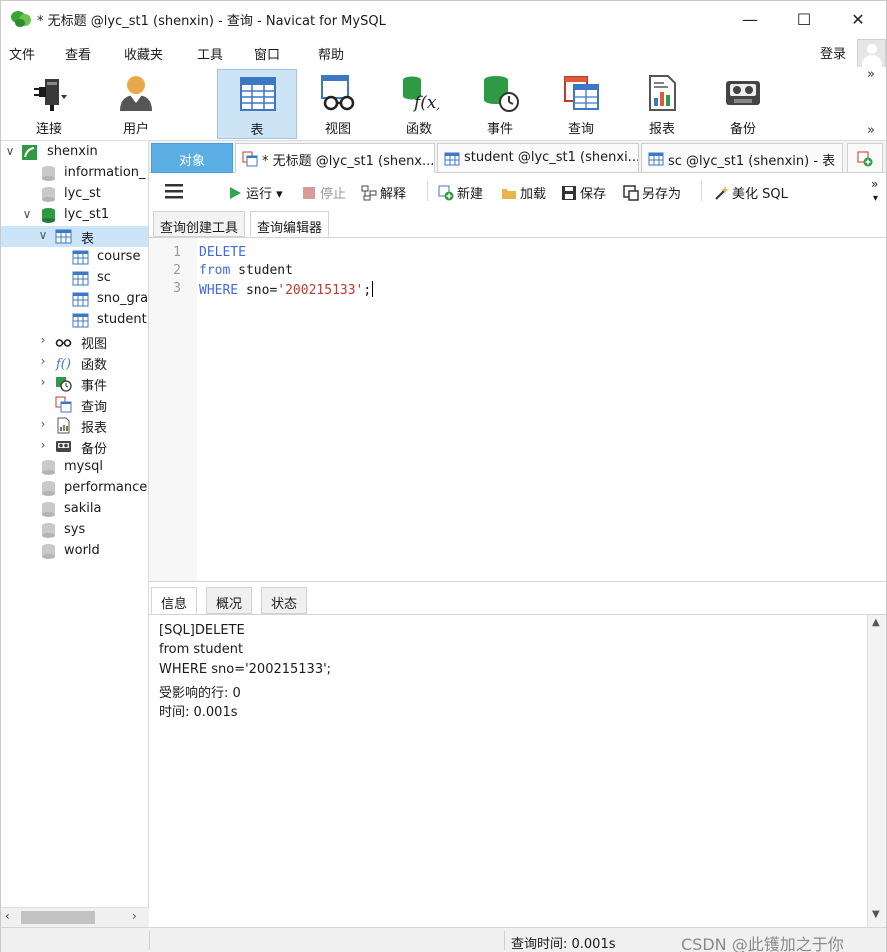  I want to click on tree-db-lyc-st: lyc_st, so click(74, 194).